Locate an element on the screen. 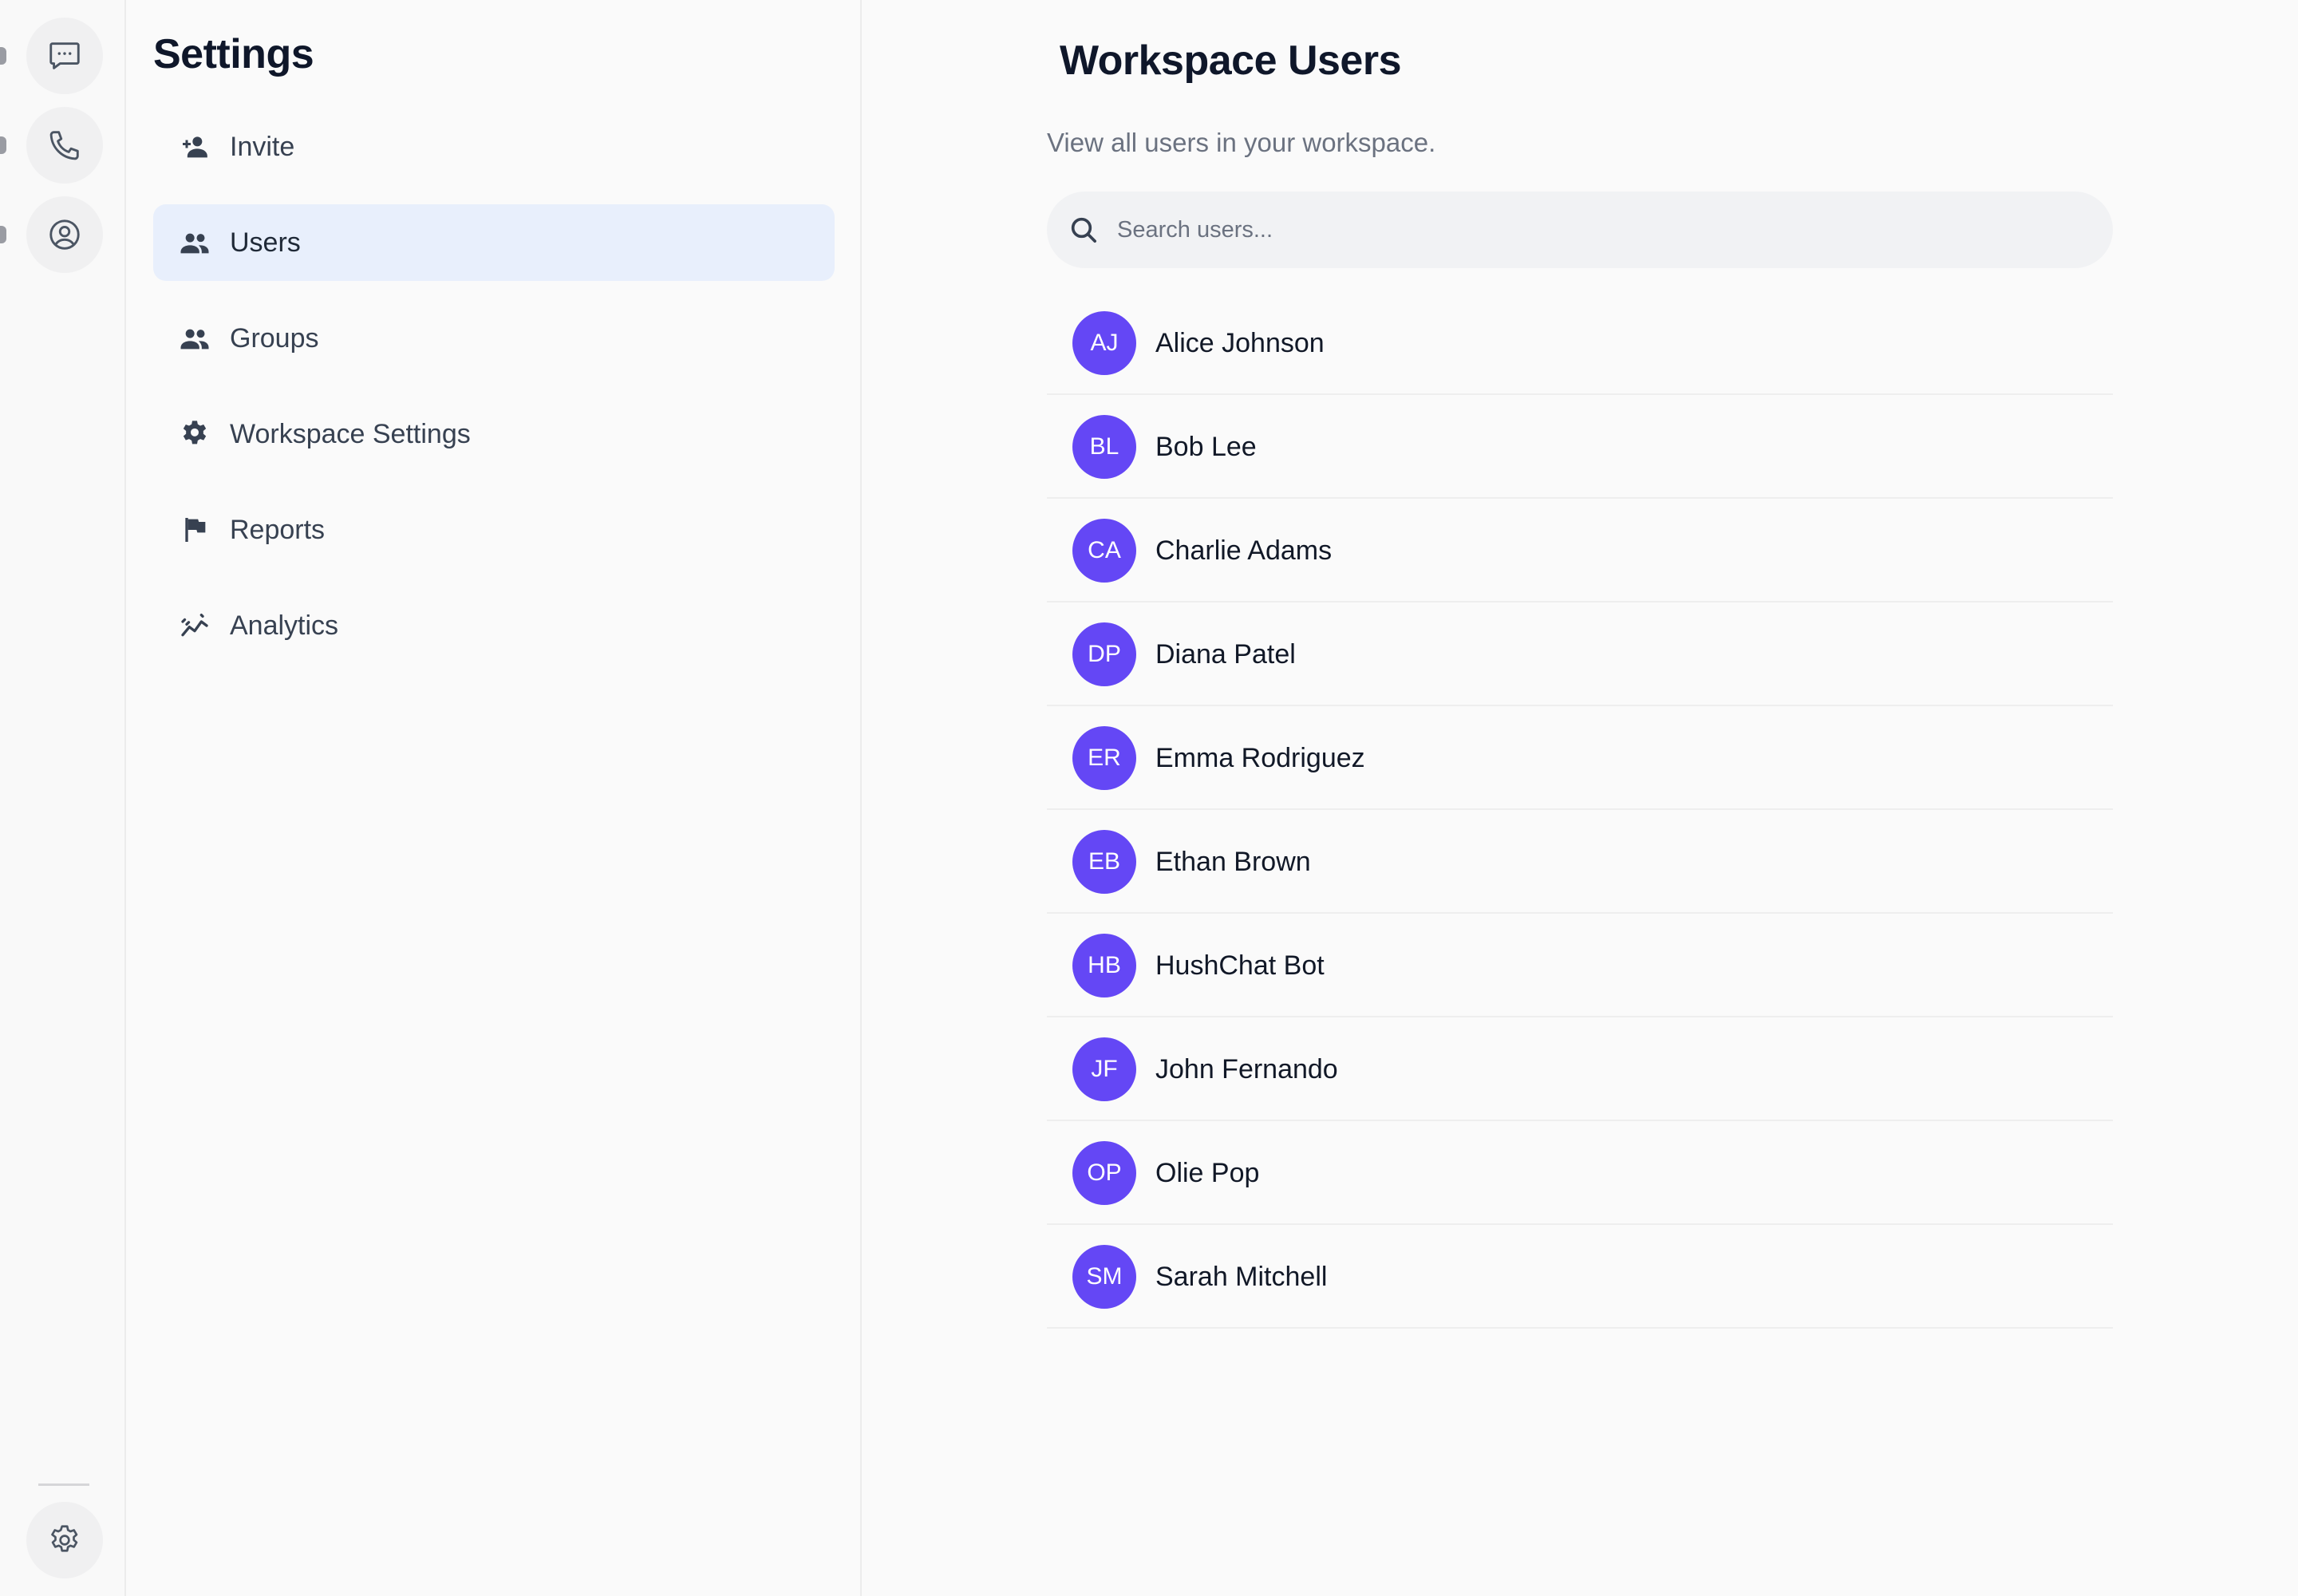  sidebar-item-invite: Invite is located at coordinates (494, 147).